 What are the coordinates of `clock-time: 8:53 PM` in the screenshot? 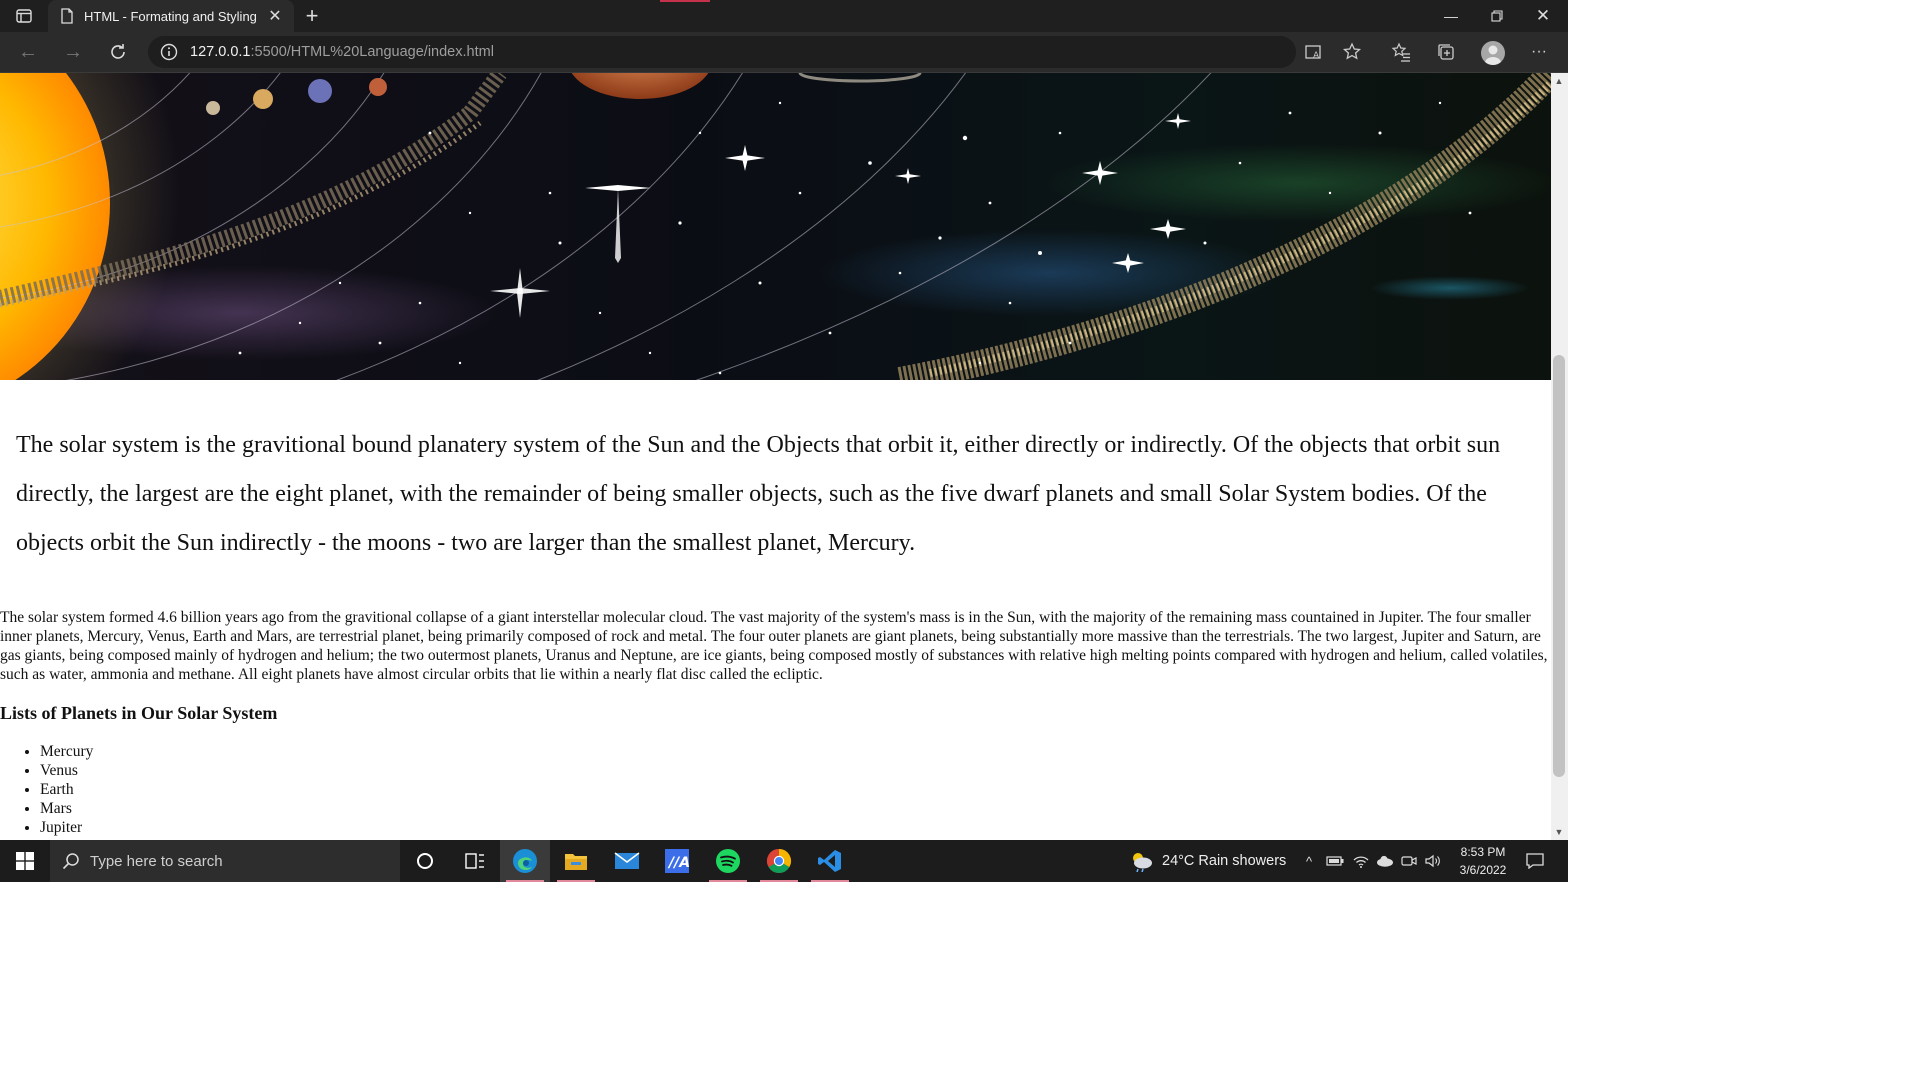 It's located at (1483, 852).